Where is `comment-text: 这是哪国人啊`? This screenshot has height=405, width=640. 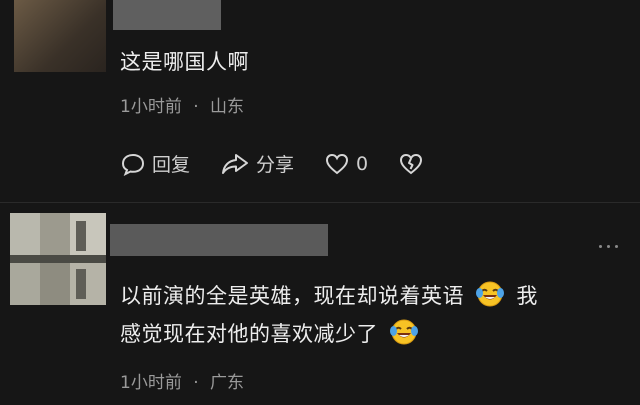 comment-text: 这是哪国人啊 is located at coordinates (184, 62).